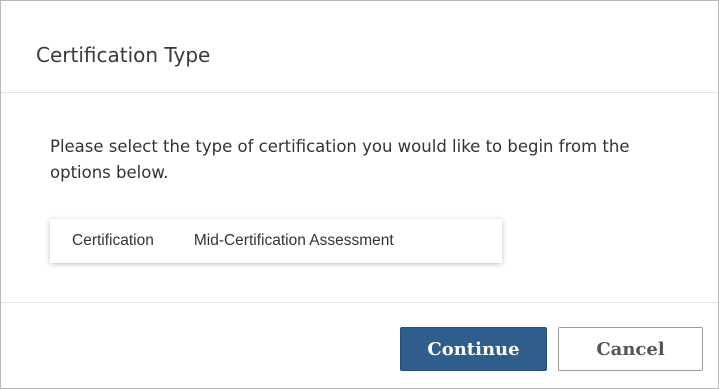 The height and width of the screenshot is (389, 719). I want to click on continue-button: Continue, so click(473, 349).